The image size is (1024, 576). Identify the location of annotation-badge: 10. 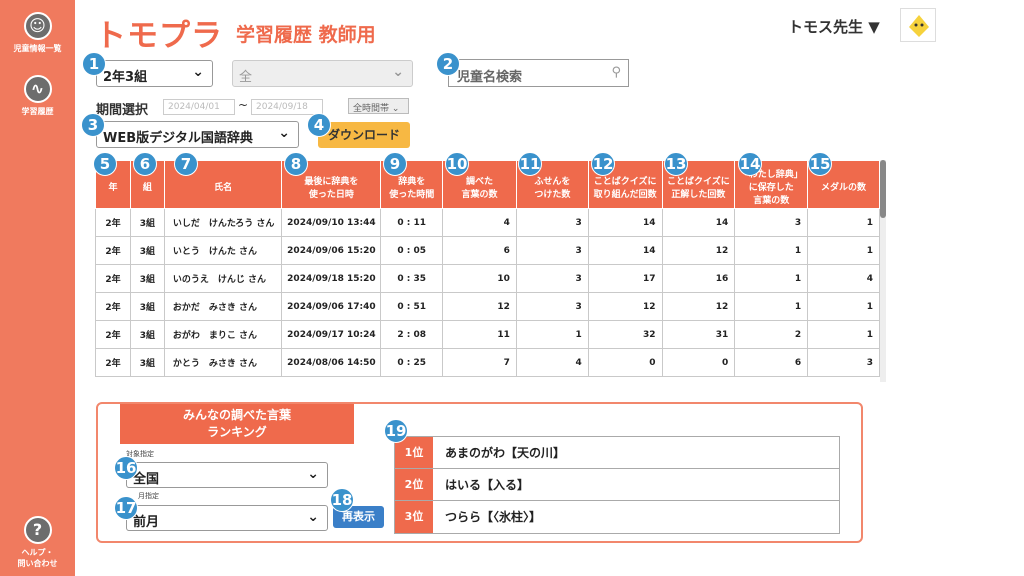
(457, 164).